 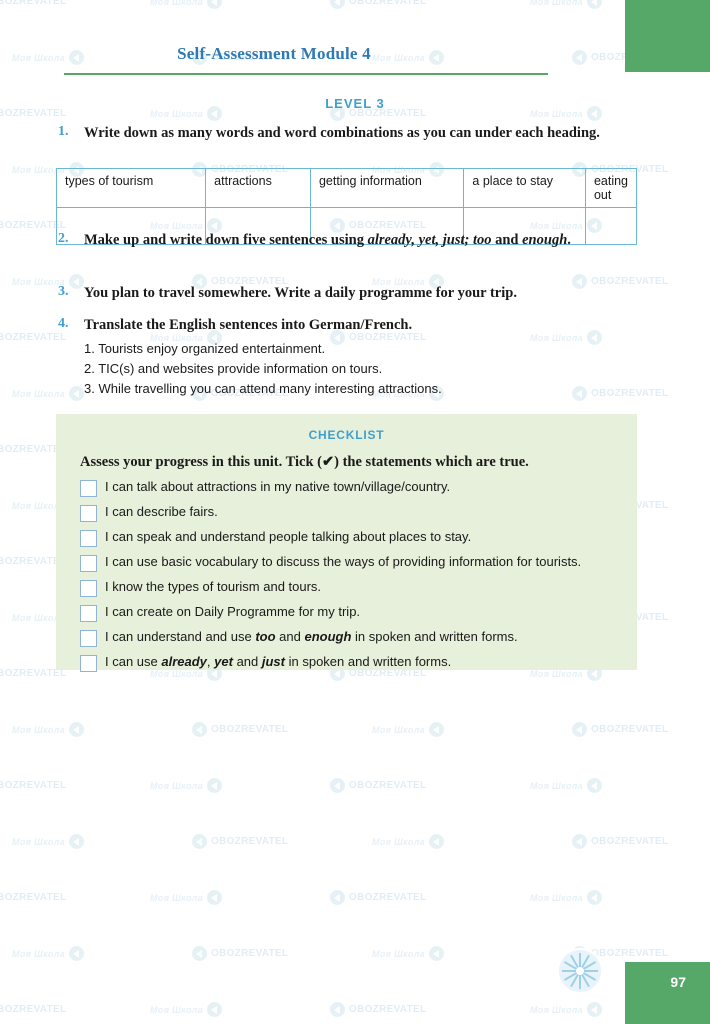 What do you see at coordinates (213, 586) in the screenshot?
I see `checklist-item-5-label: I know the types of tourism and tours.` at bounding box center [213, 586].